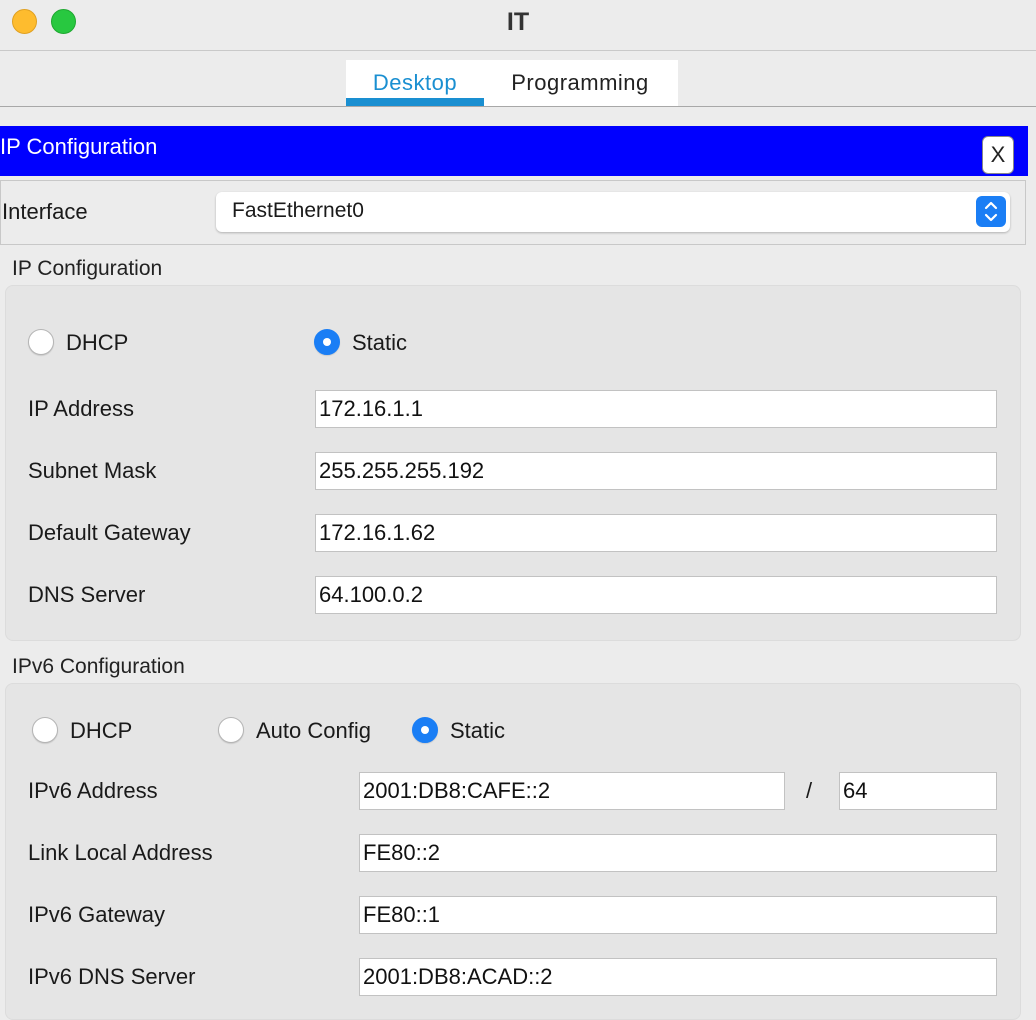  Describe the element at coordinates (678, 977) in the screenshot. I see `ipv6-dns-server-input: 2001:DB8:ACAD::2` at that location.